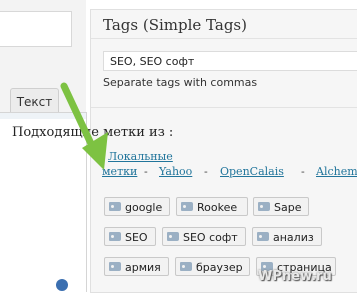 Image resolution: width=357 pixels, height=293 pixels. Describe the element at coordinates (84, 126) in the screenshot. I see `green-arrow-icon` at that location.